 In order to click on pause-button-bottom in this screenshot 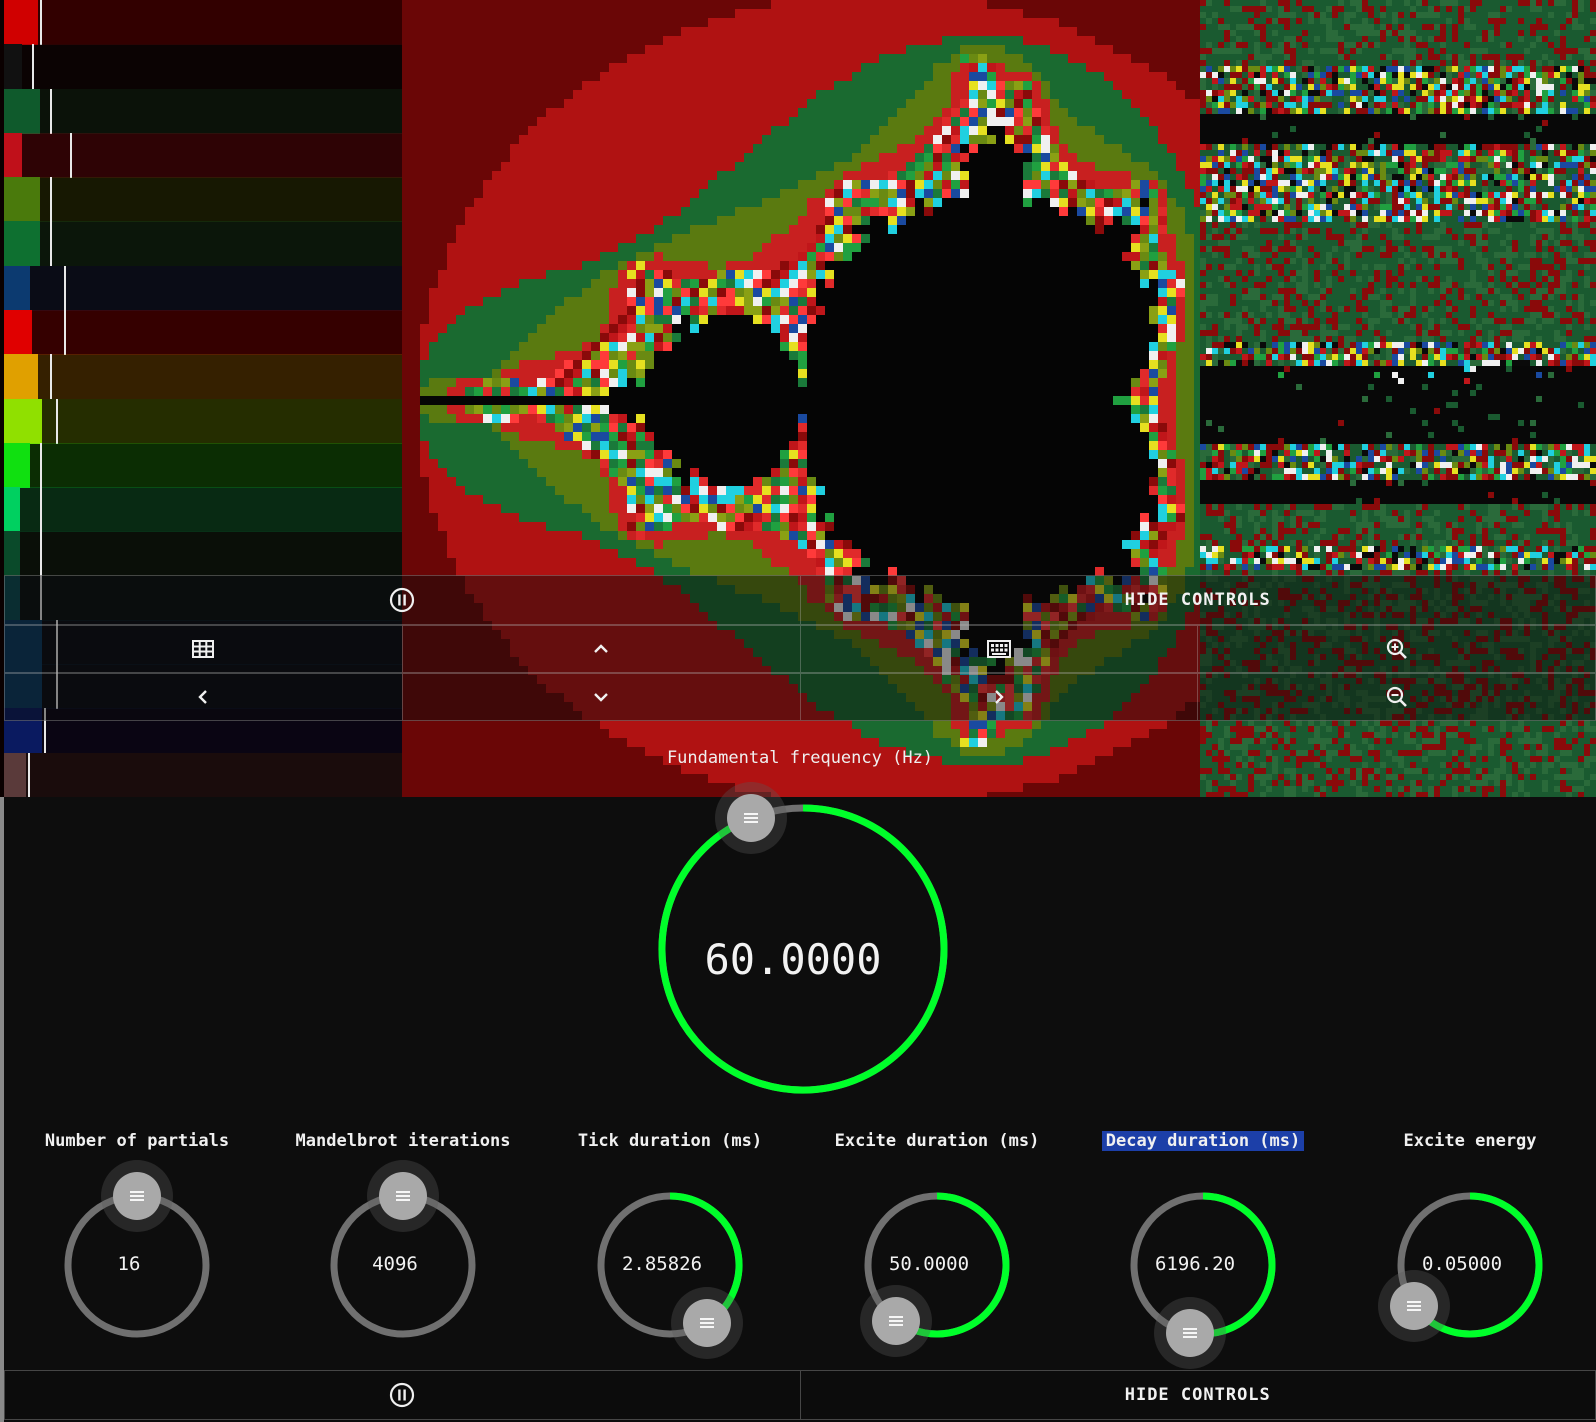, I will do `click(402, 1395)`.